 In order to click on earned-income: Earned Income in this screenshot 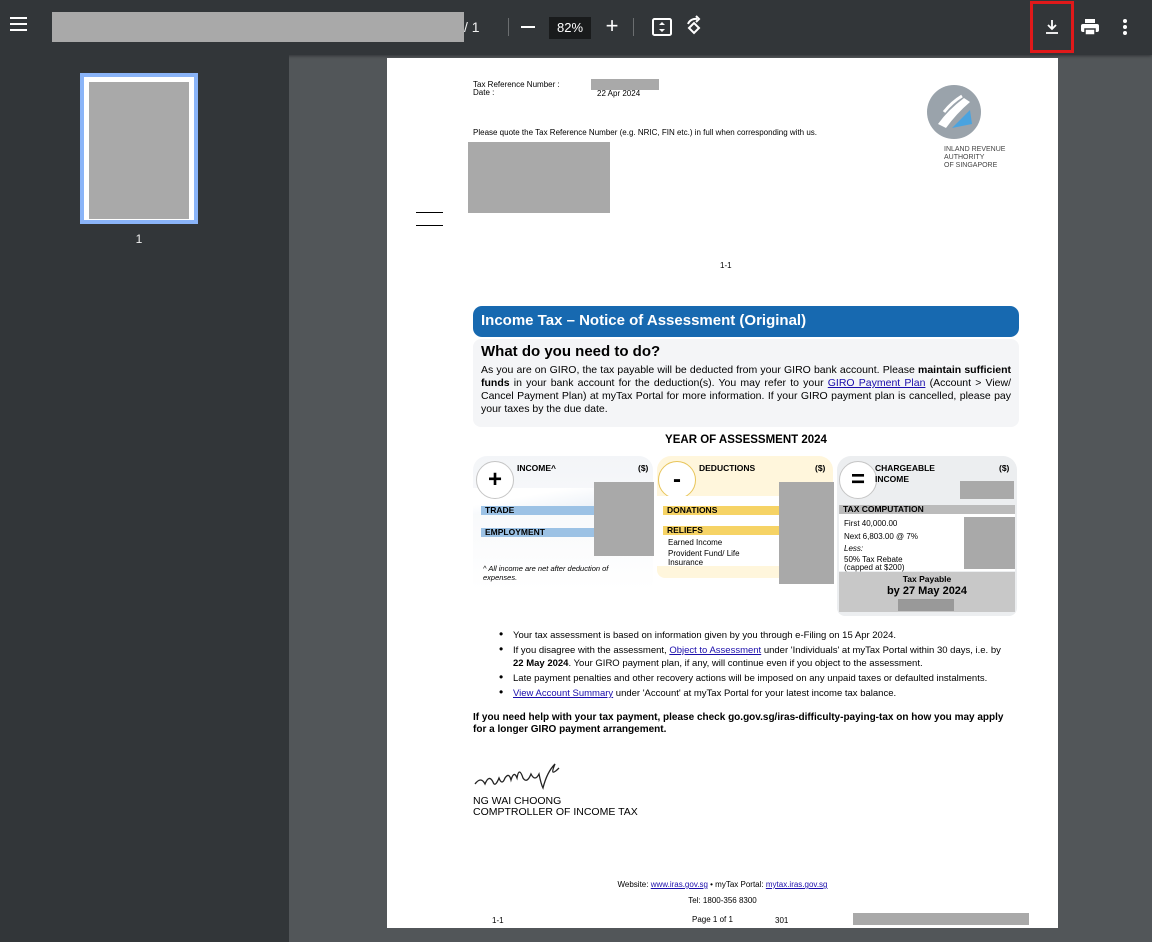, I will do `click(695, 542)`.